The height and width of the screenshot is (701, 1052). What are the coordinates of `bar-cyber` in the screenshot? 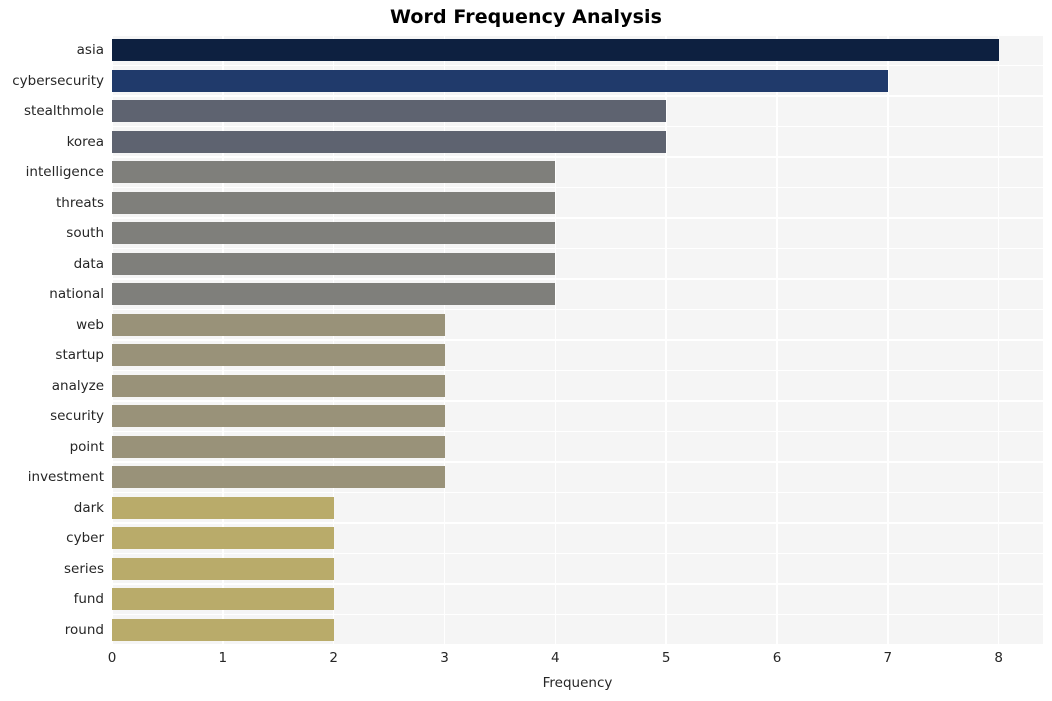 It's located at (223, 538).